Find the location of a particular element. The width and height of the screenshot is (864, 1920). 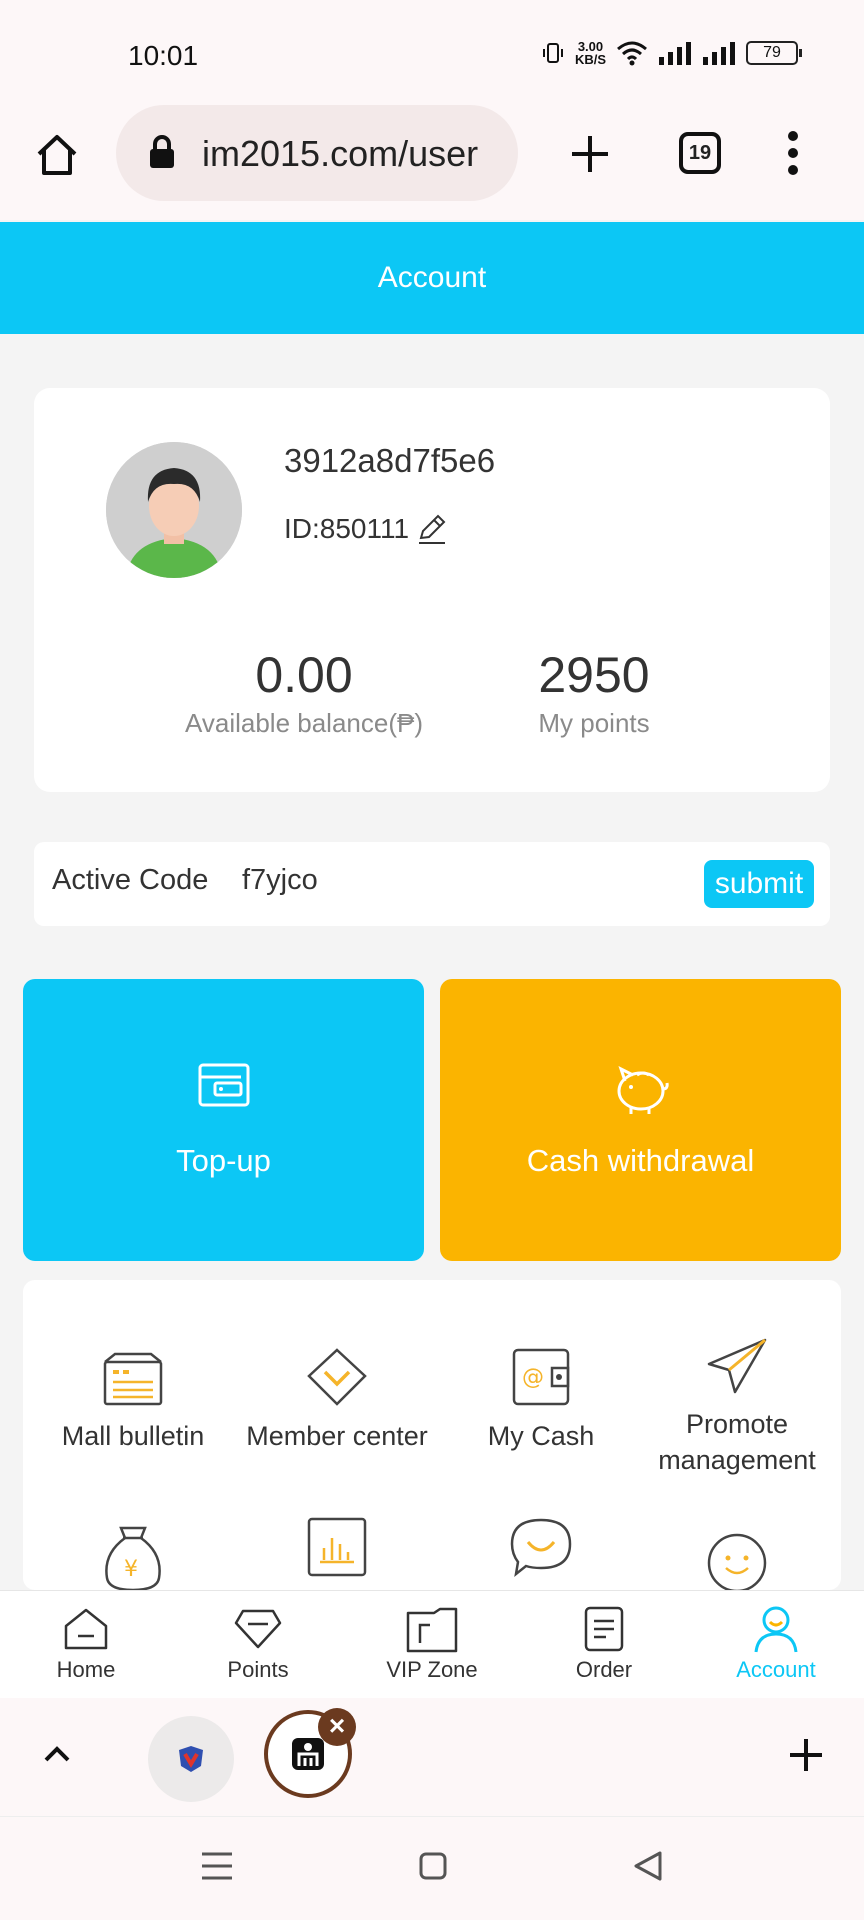

points-label: My points is located at coordinates (594, 723).